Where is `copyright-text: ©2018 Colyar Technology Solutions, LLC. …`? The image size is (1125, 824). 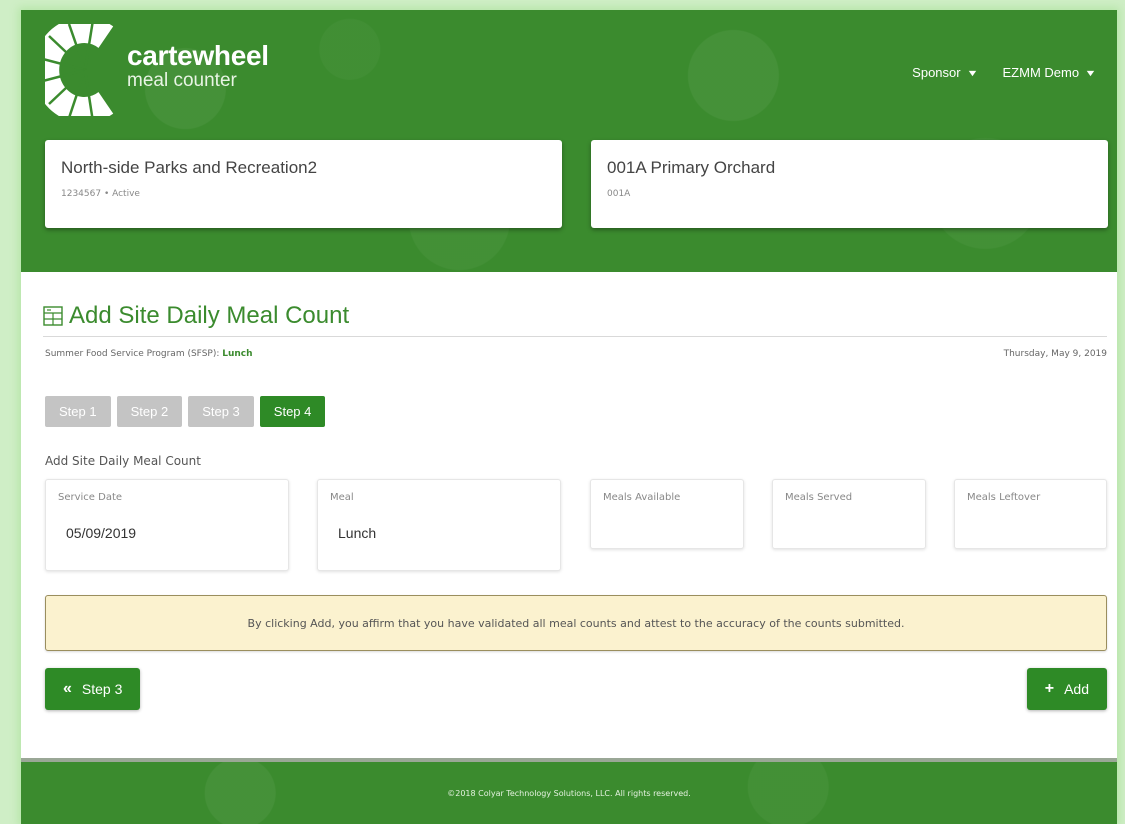 copyright-text: ©2018 Colyar Technology Solutions, LLC. … is located at coordinates (569, 793).